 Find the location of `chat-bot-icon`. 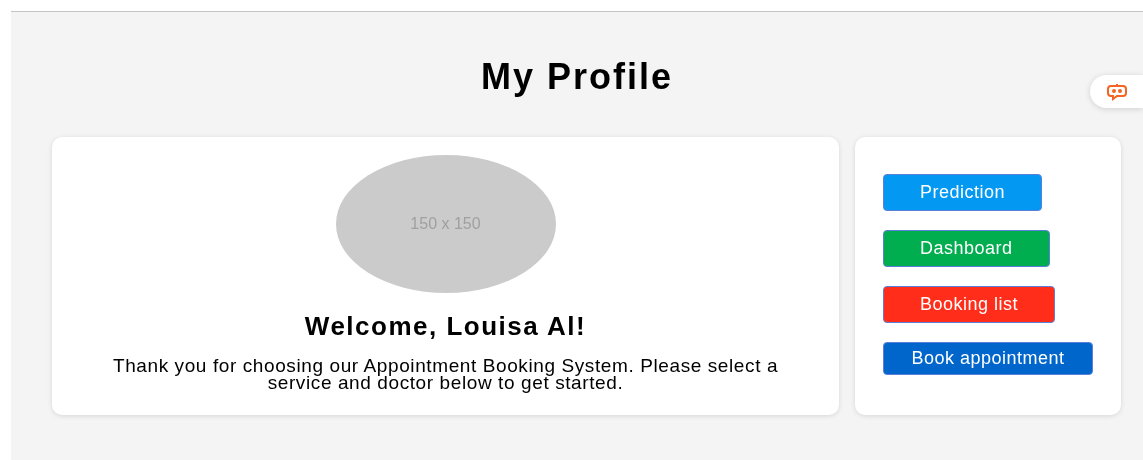

chat-bot-icon is located at coordinates (1116, 91).